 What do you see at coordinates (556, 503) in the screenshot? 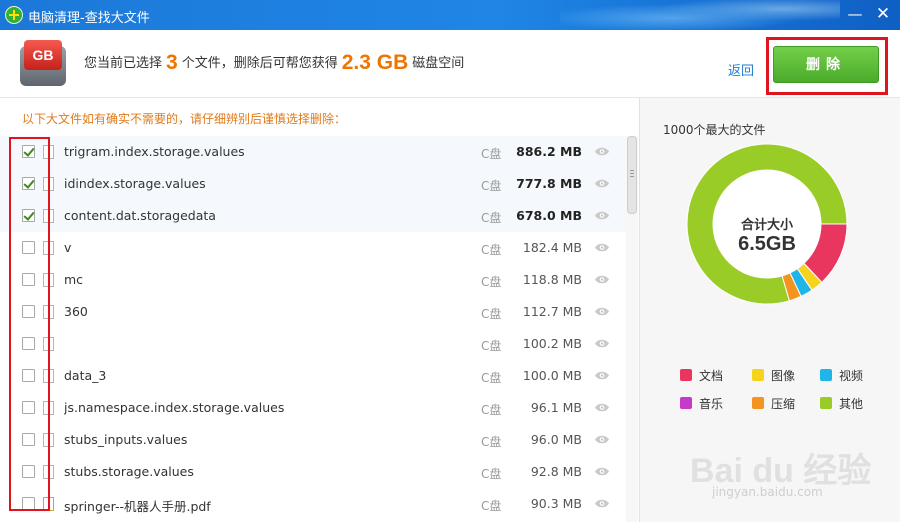
I see `file-size: 90.3 MB` at bounding box center [556, 503].